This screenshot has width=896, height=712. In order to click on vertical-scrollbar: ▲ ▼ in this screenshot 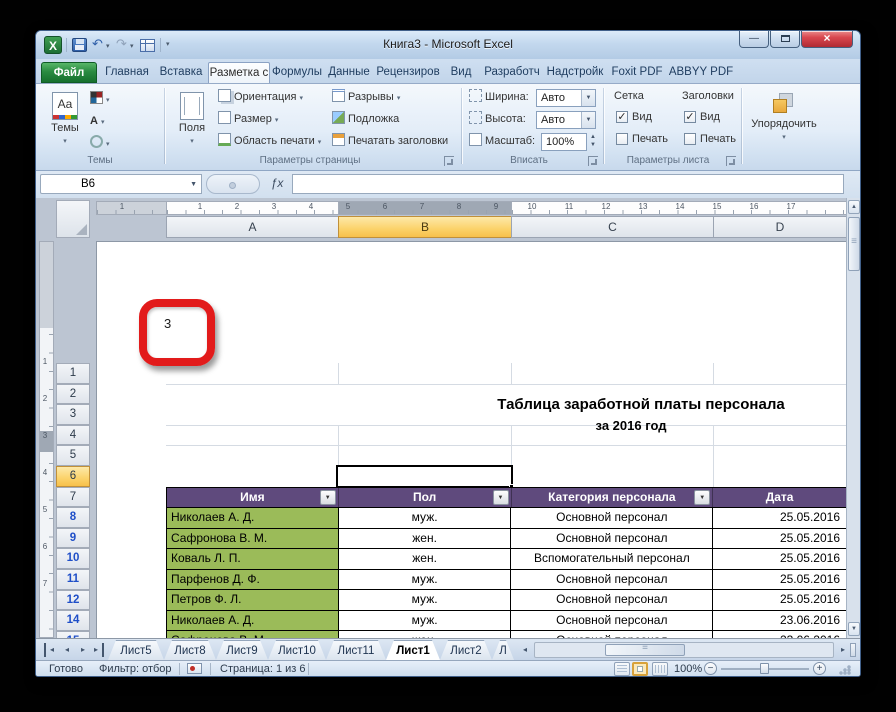, I will do `click(853, 418)`.